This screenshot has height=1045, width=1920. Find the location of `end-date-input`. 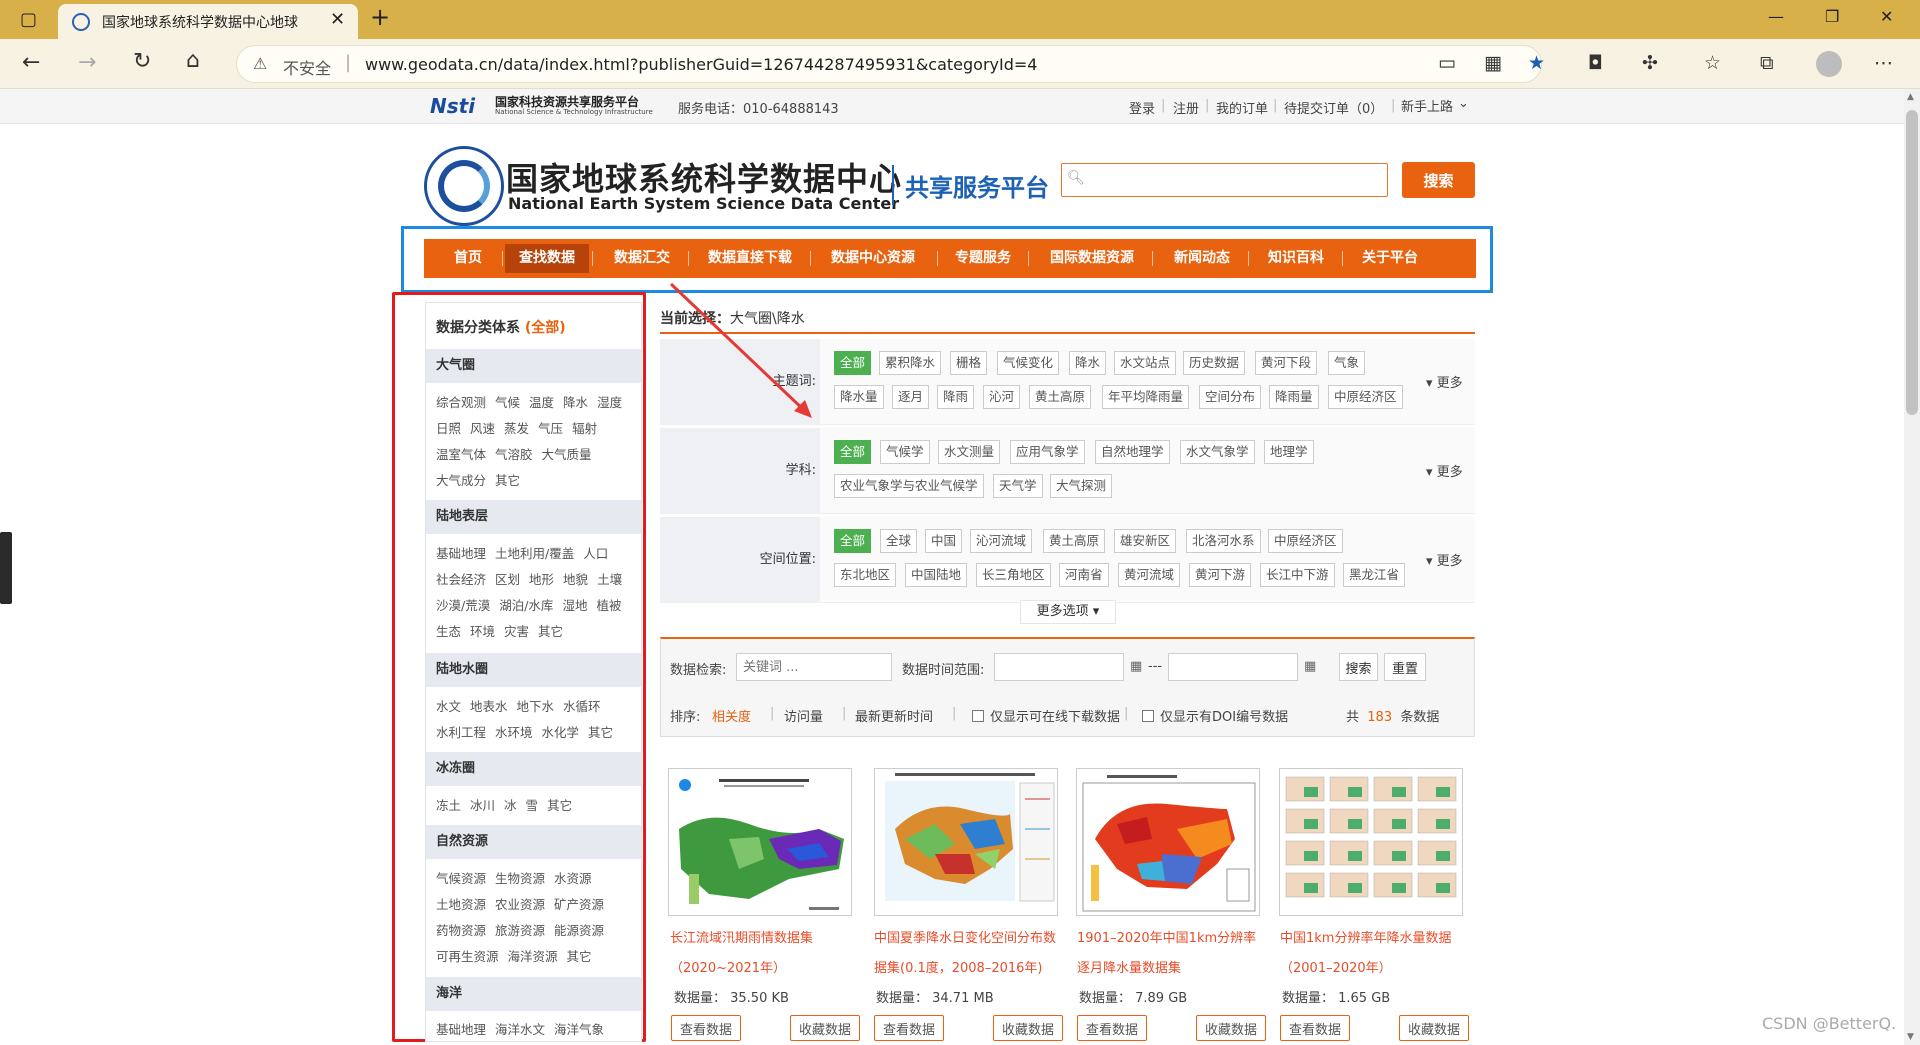

end-date-input is located at coordinates (1233, 667).